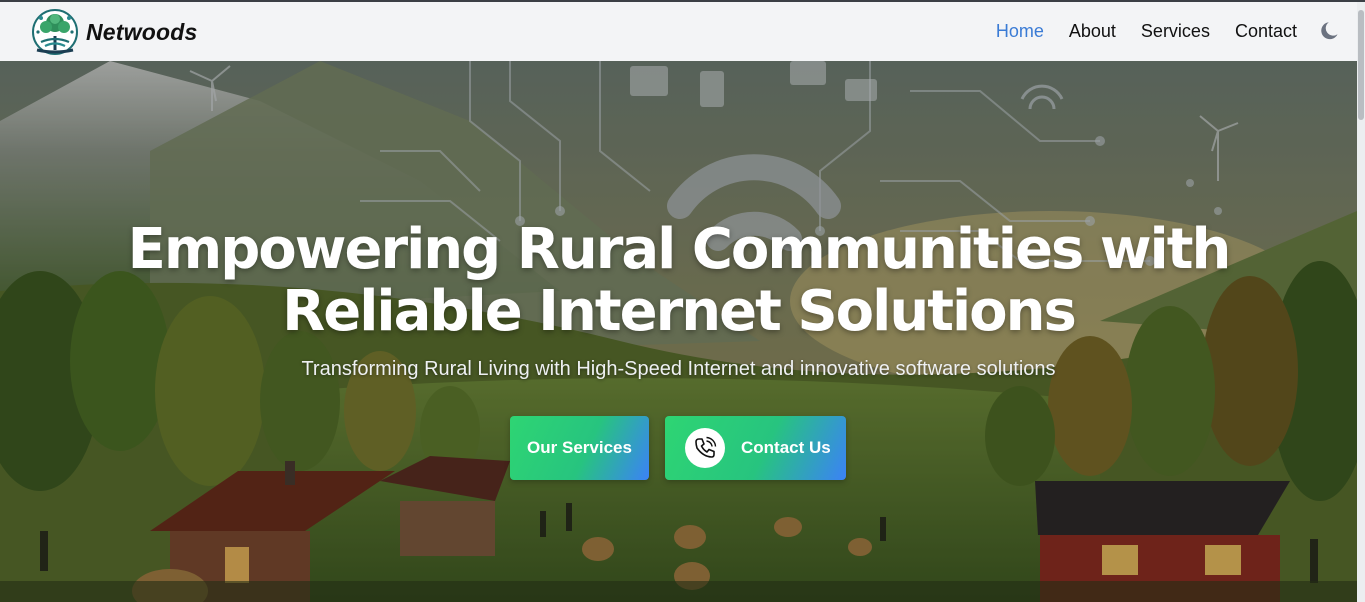  Describe the element at coordinates (1092, 31) in the screenshot. I see `nav-link-about: About` at that location.